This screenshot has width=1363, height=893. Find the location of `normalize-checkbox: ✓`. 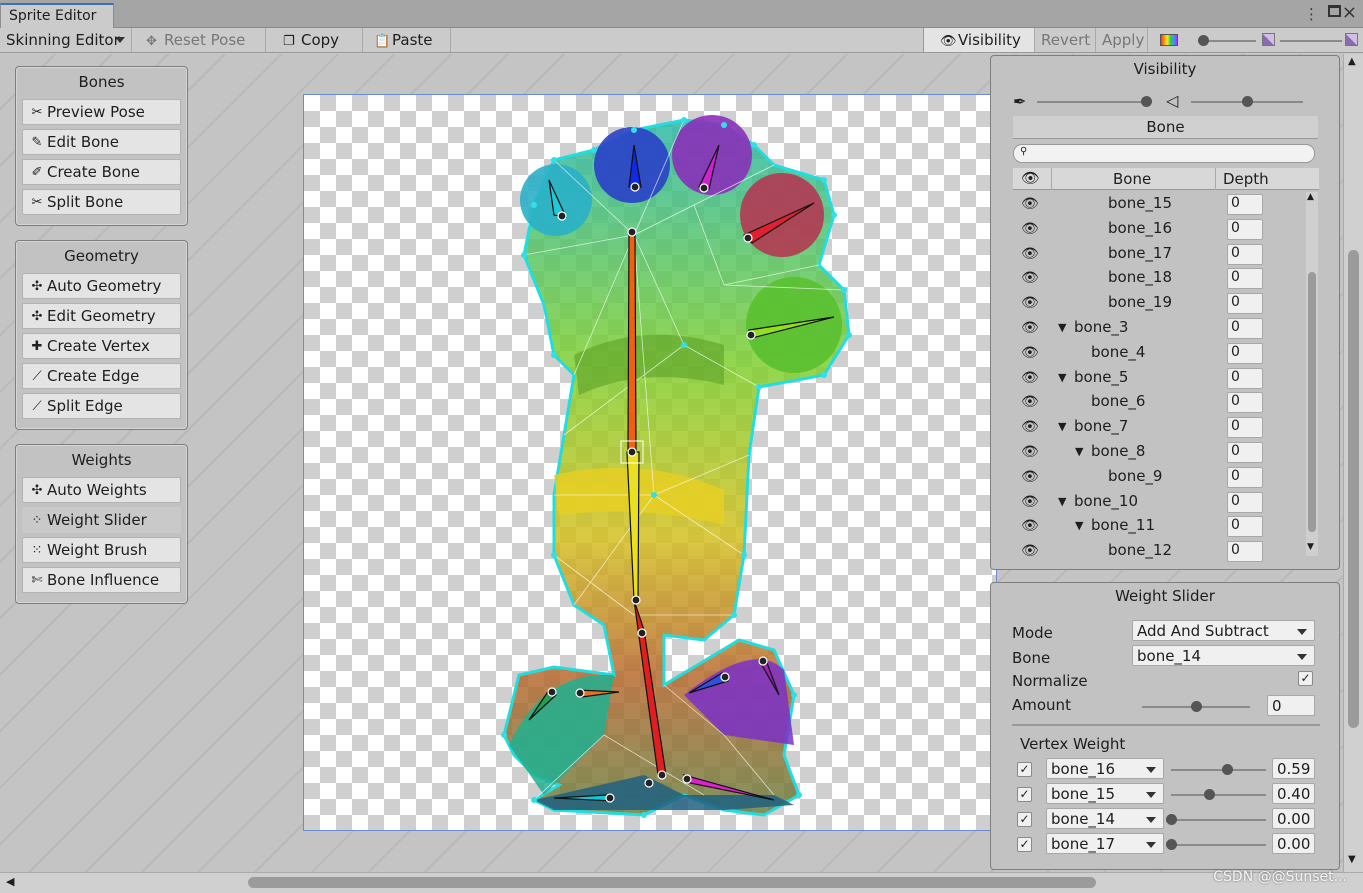

normalize-checkbox: ✓ is located at coordinates (1305, 678).